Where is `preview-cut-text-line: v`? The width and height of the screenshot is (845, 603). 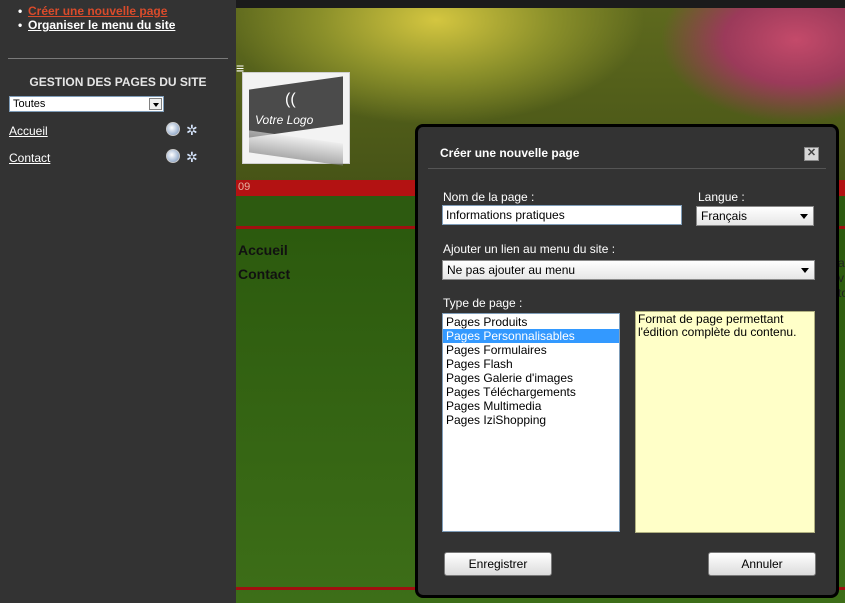
preview-cut-text-line: v is located at coordinates (841, 278).